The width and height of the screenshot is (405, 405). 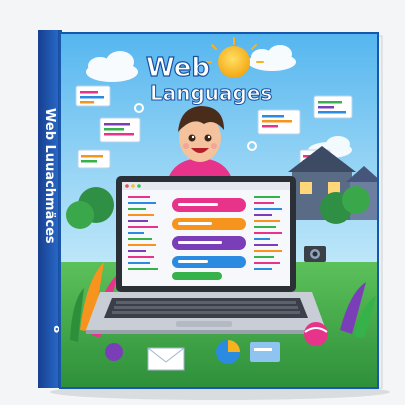 I want to click on spine-title: Web Luuachmäces, so click(x=49, y=176).